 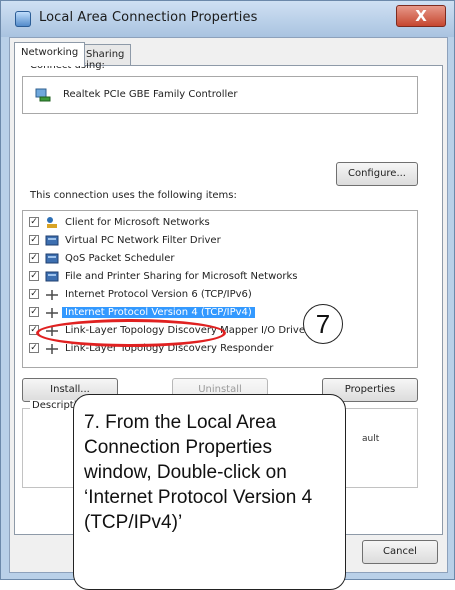 I want to click on list-item-ipv4: ✓ Internet Protocol Version 4 (TCP/IPv4), so click(x=221, y=313).